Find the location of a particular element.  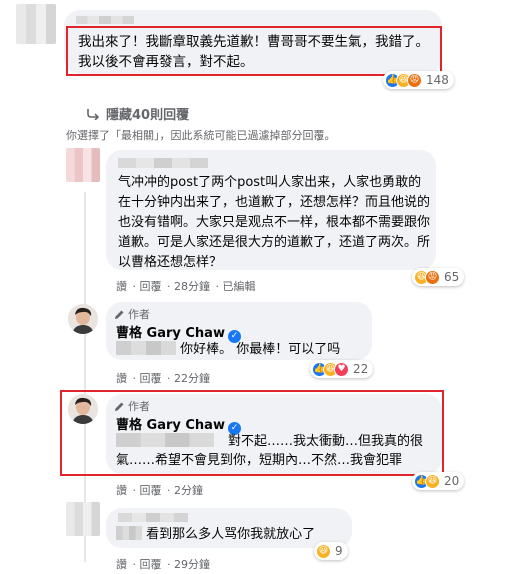

reaction-count: 22 is located at coordinates (361, 369).